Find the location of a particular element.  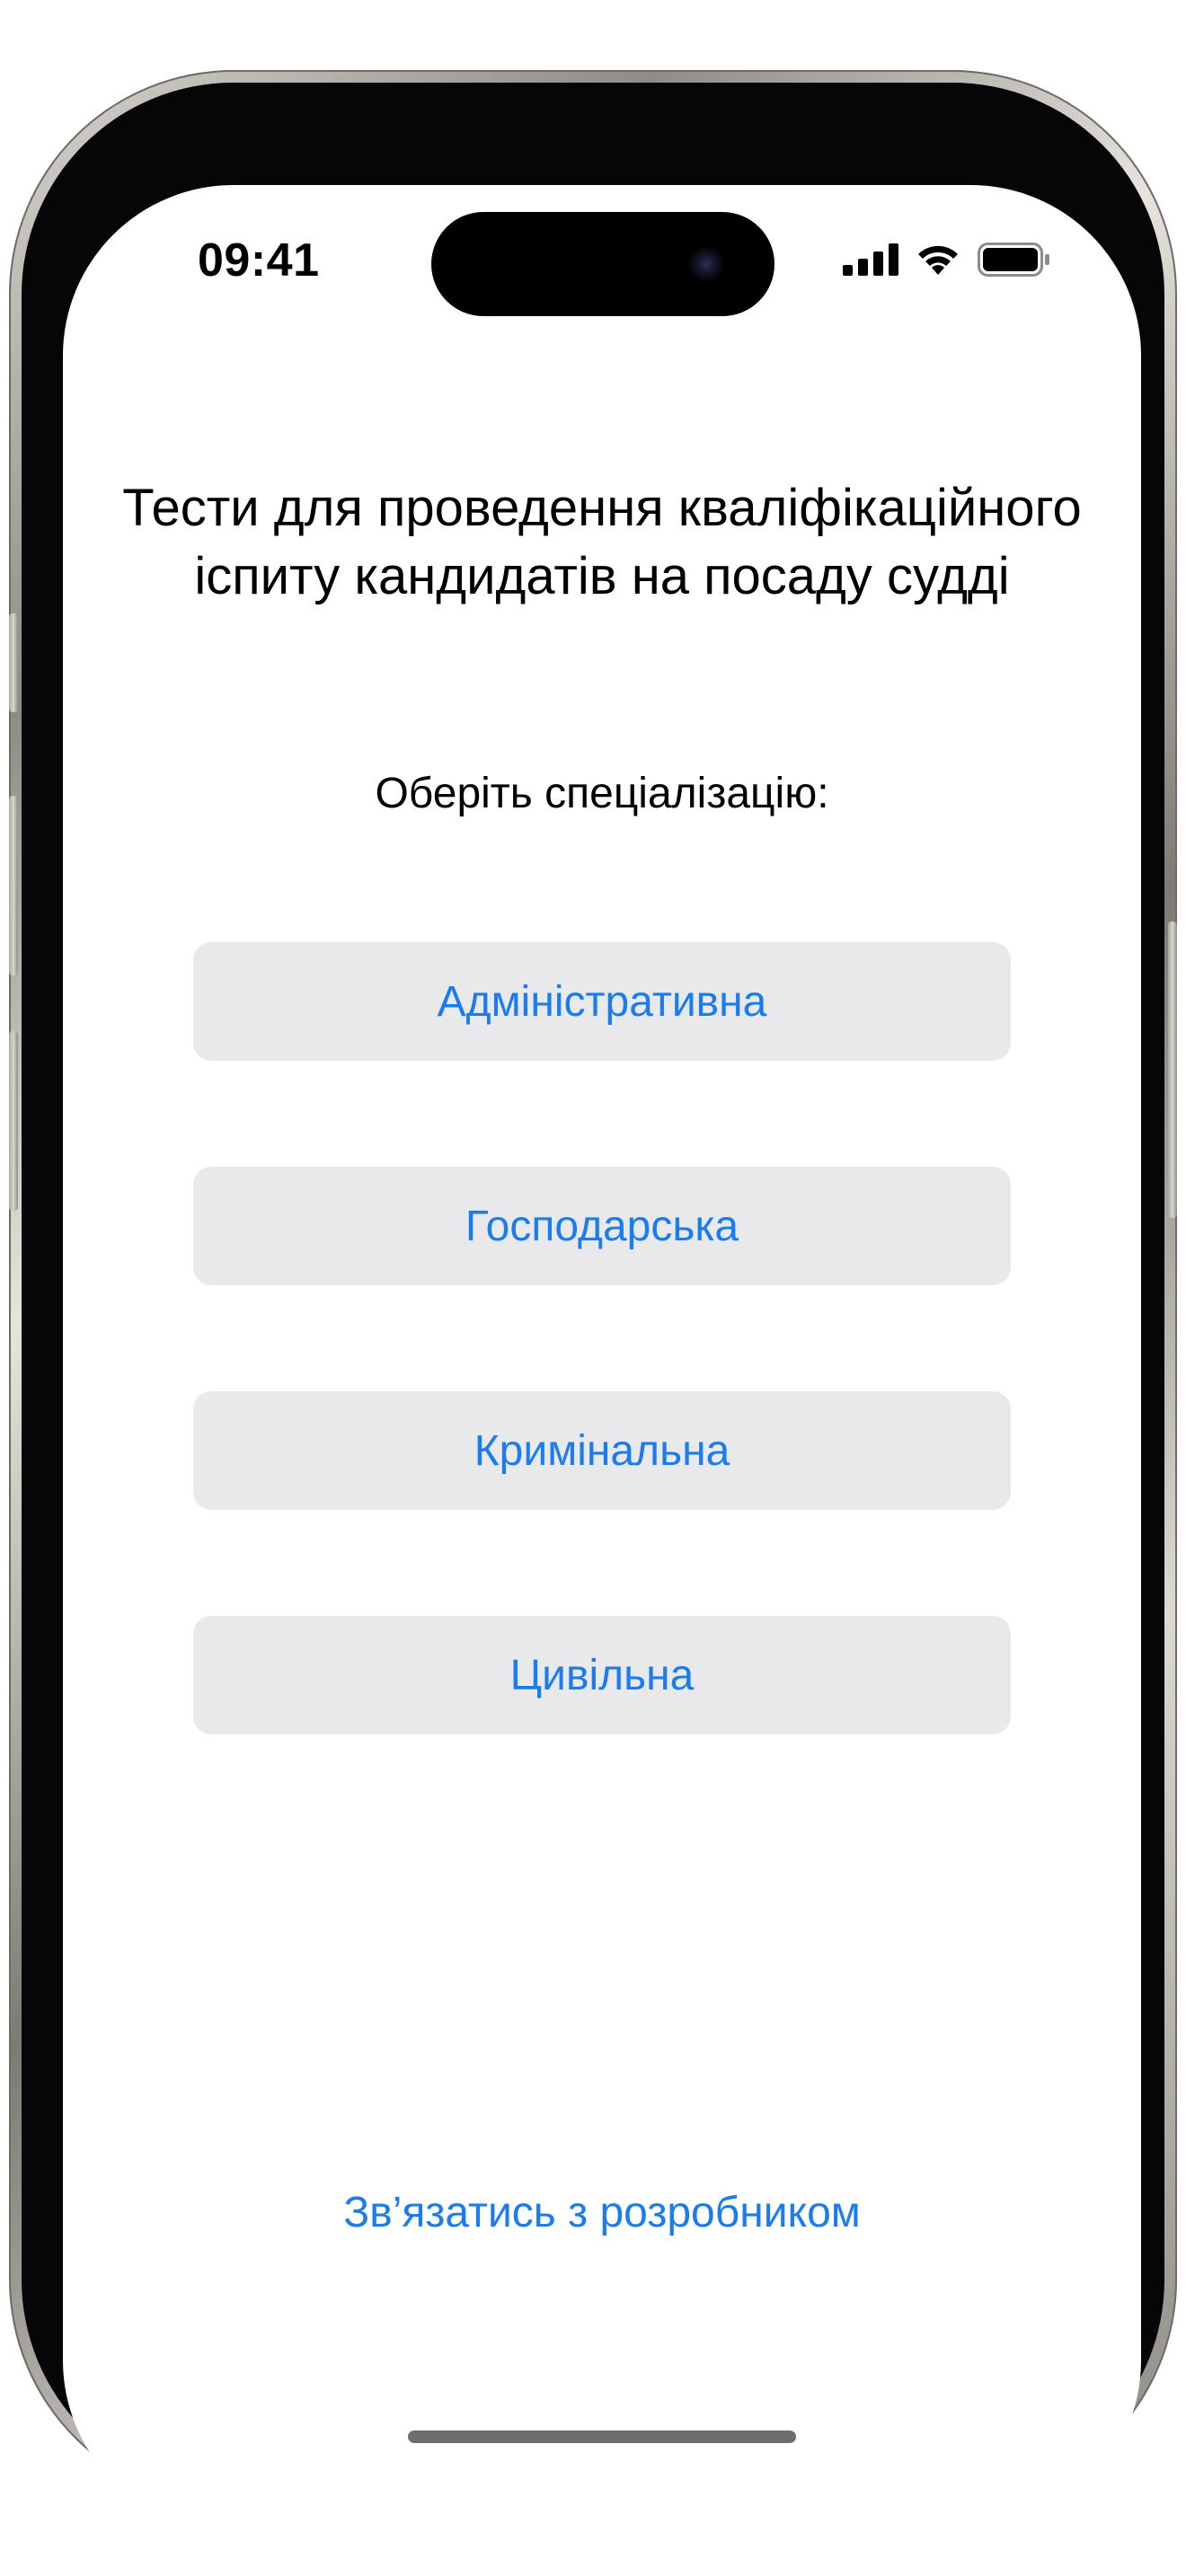

status-time: 09:41 is located at coordinates (259, 260).